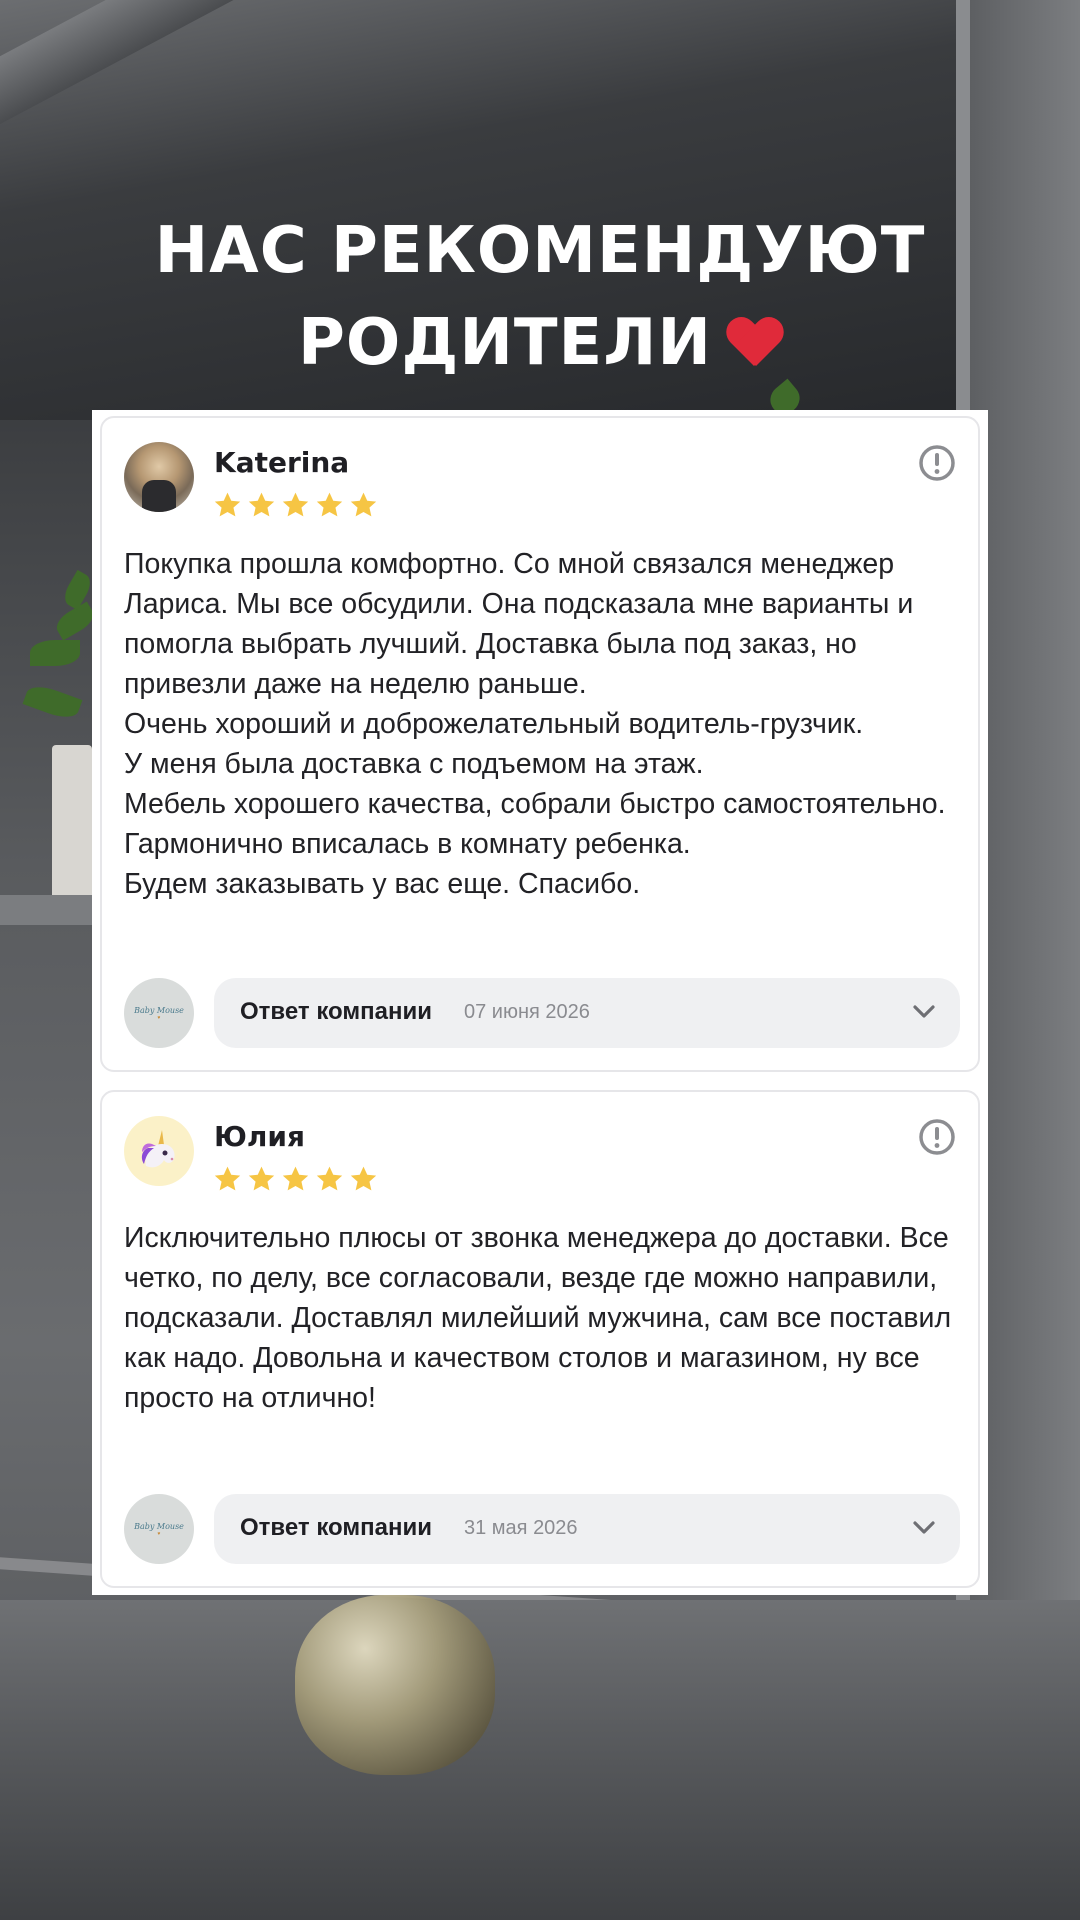 The height and width of the screenshot is (1920, 1080). What do you see at coordinates (159, 477) in the screenshot?
I see `avatar` at bounding box center [159, 477].